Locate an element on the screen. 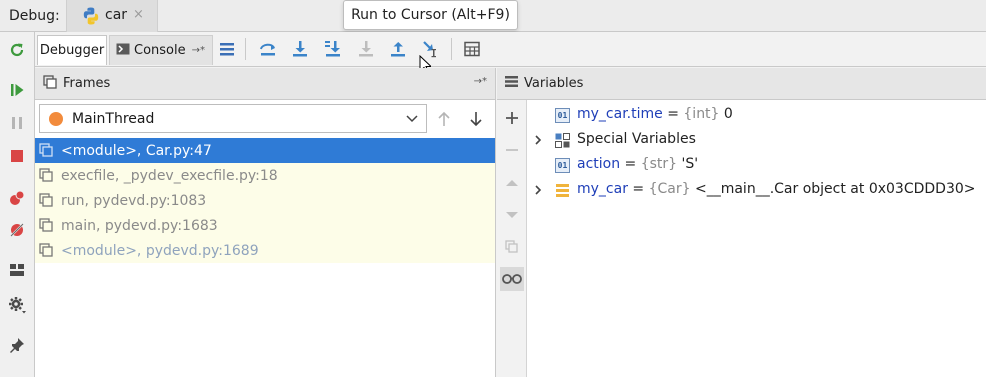  variable-value: 'S' is located at coordinates (690, 164).